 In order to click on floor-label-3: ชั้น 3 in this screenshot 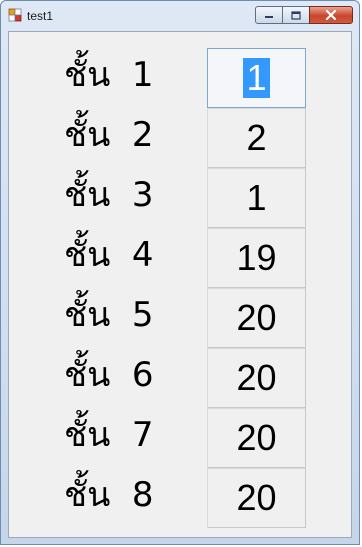, I will do `click(109, 195)`.